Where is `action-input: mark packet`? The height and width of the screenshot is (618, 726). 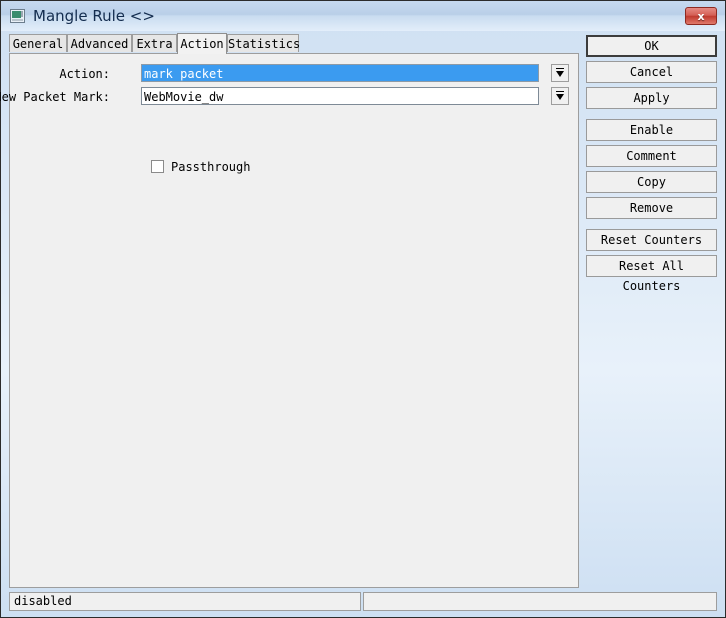
action-input: mark packet is located at coordinates (340, 73).